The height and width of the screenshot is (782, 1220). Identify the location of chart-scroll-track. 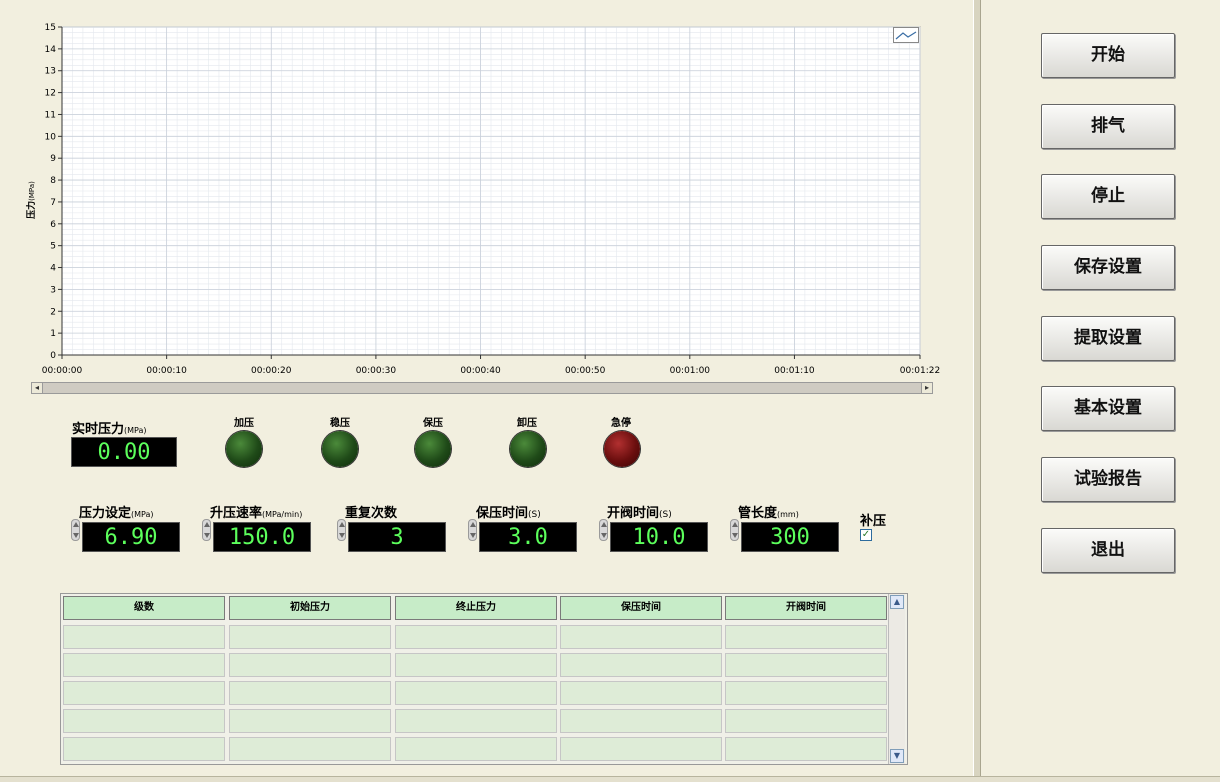
(482, 388).